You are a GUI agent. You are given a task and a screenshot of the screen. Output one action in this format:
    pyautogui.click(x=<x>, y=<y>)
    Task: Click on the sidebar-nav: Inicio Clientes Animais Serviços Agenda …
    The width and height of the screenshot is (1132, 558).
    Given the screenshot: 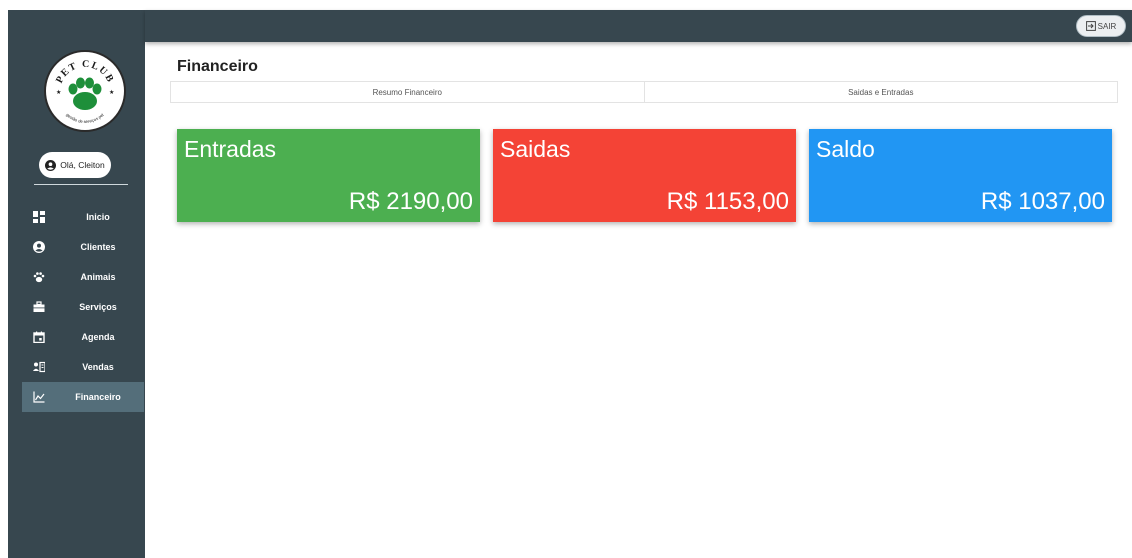 What is the action you would take?
    pyautogui.click(x=83, y=307)
    